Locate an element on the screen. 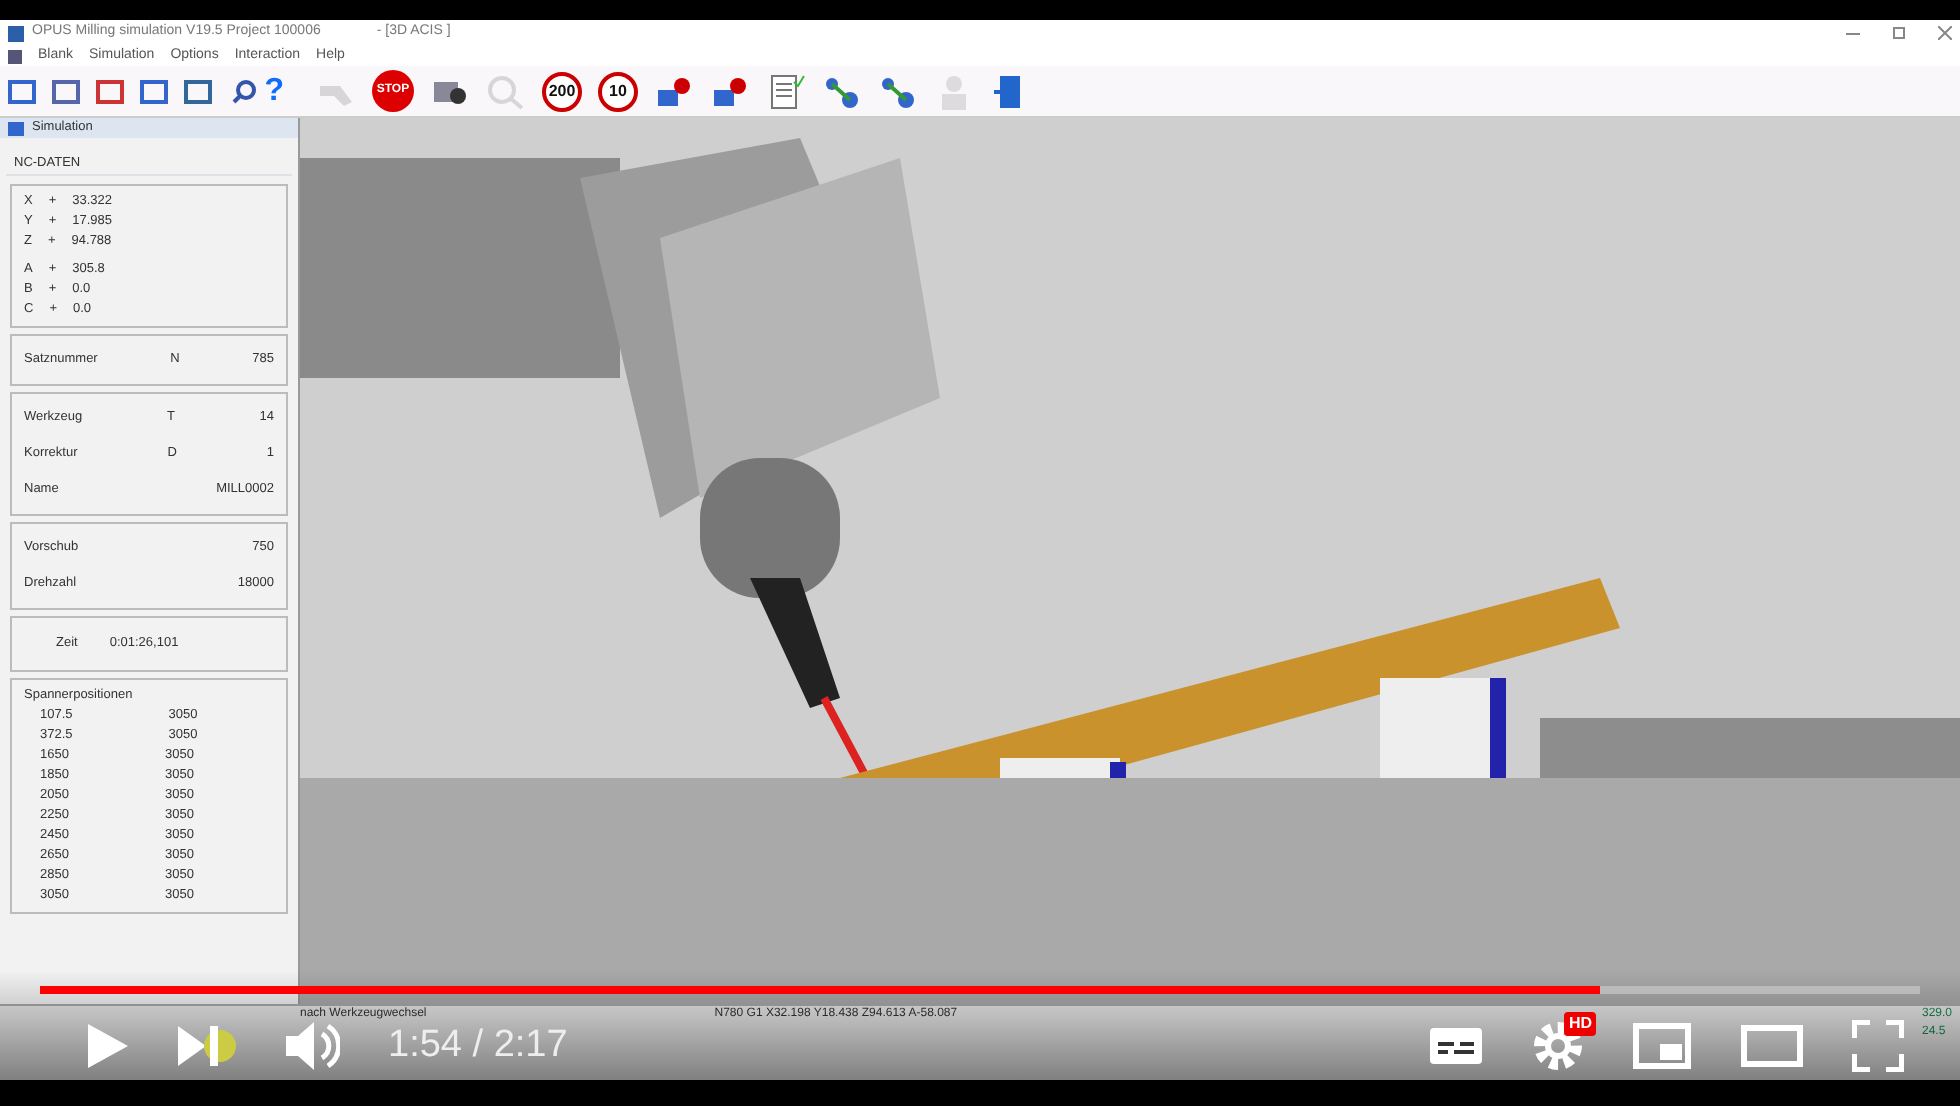  next-icon is located at coordinates (206, 1045).